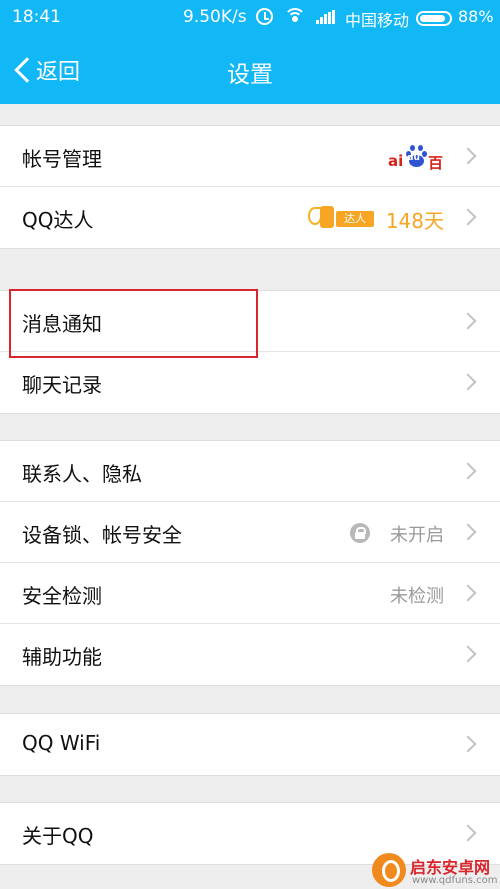 The image size is (500, 889). Describe the element at coordinates (250, 532) in the screenshot. I see `settings-row-device-lock: 设备锁、帐号安全 未开启` at that location.